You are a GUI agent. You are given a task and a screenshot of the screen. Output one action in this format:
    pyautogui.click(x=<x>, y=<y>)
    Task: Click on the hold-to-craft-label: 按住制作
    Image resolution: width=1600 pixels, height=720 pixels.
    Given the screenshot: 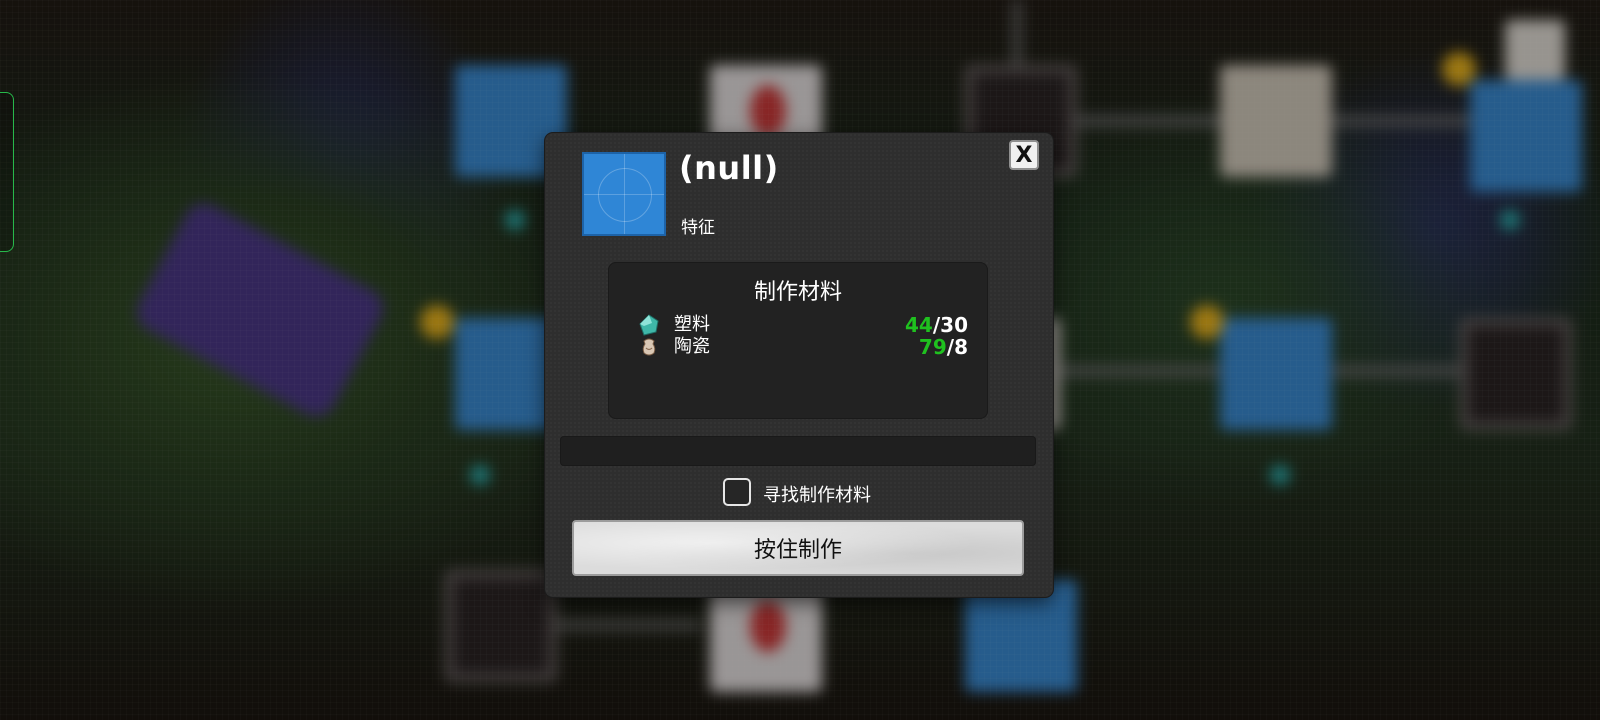 What is the action you would take?
    pyautogui.click(x=797, y=550)
    